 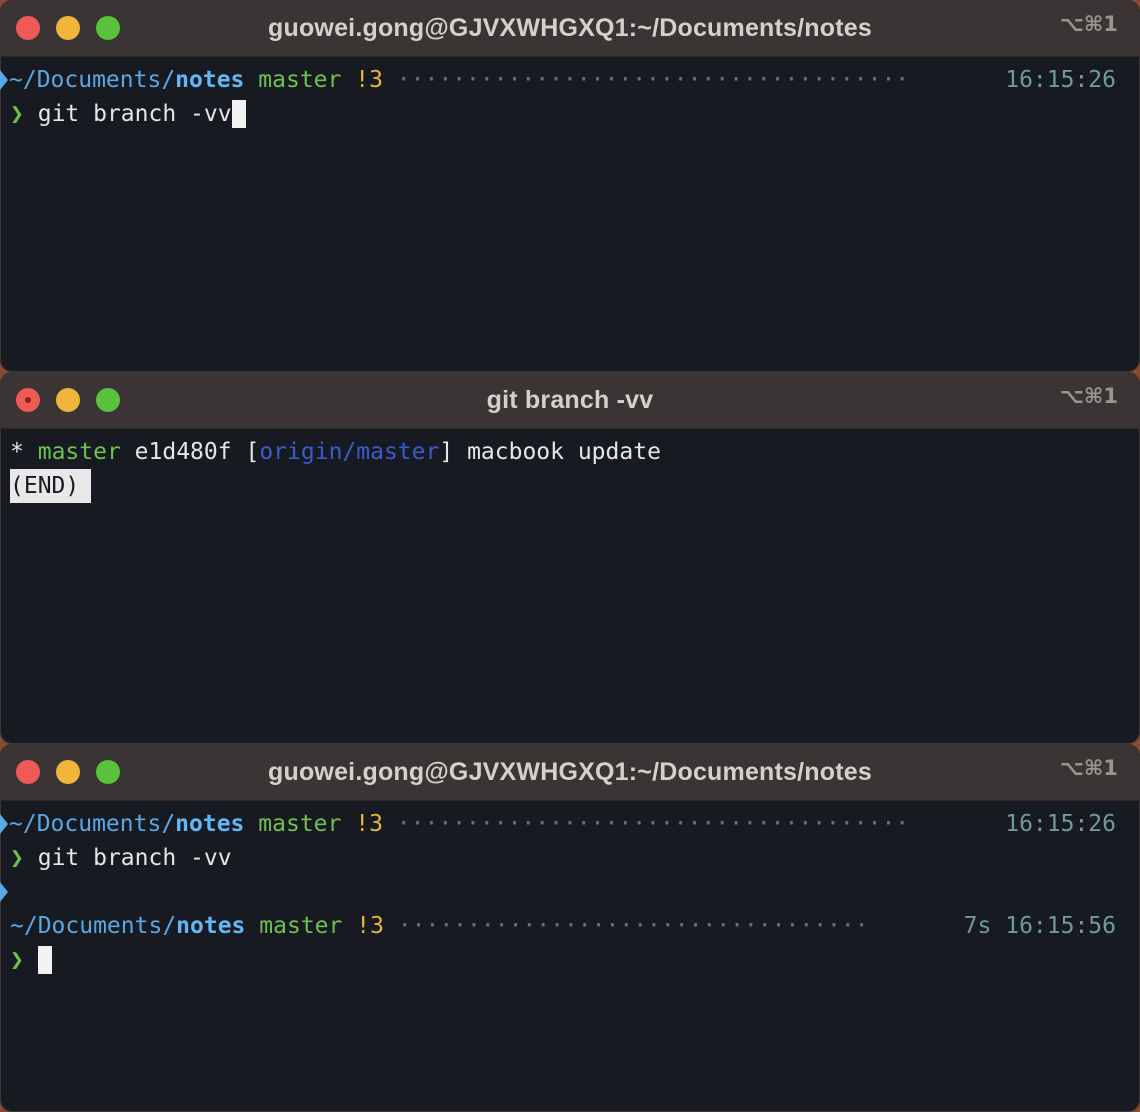 I want to click on command-duration: 7s, so click(x=977, y=926).